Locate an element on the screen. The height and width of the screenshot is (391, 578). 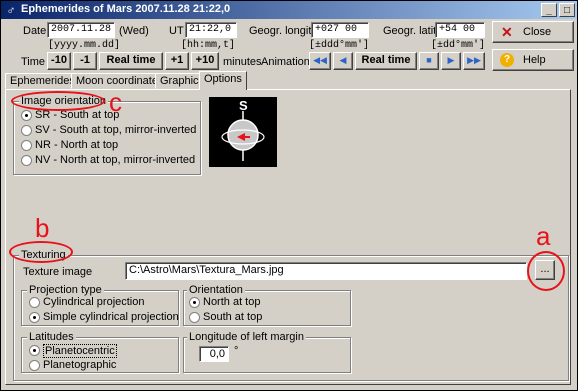
preview-south-label: S is located at coordinates (243, 105).